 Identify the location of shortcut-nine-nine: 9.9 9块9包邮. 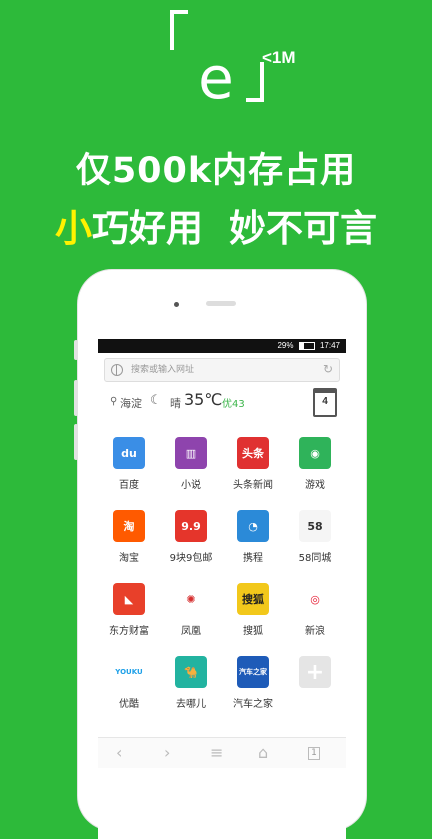
(191, 537).